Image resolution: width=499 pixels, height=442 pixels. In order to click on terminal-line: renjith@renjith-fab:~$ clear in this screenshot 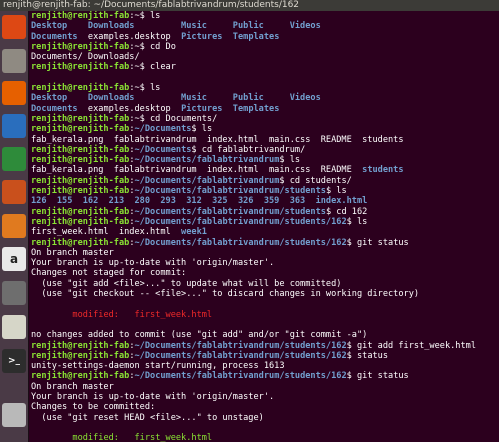, I will do `click(264, 67)`.